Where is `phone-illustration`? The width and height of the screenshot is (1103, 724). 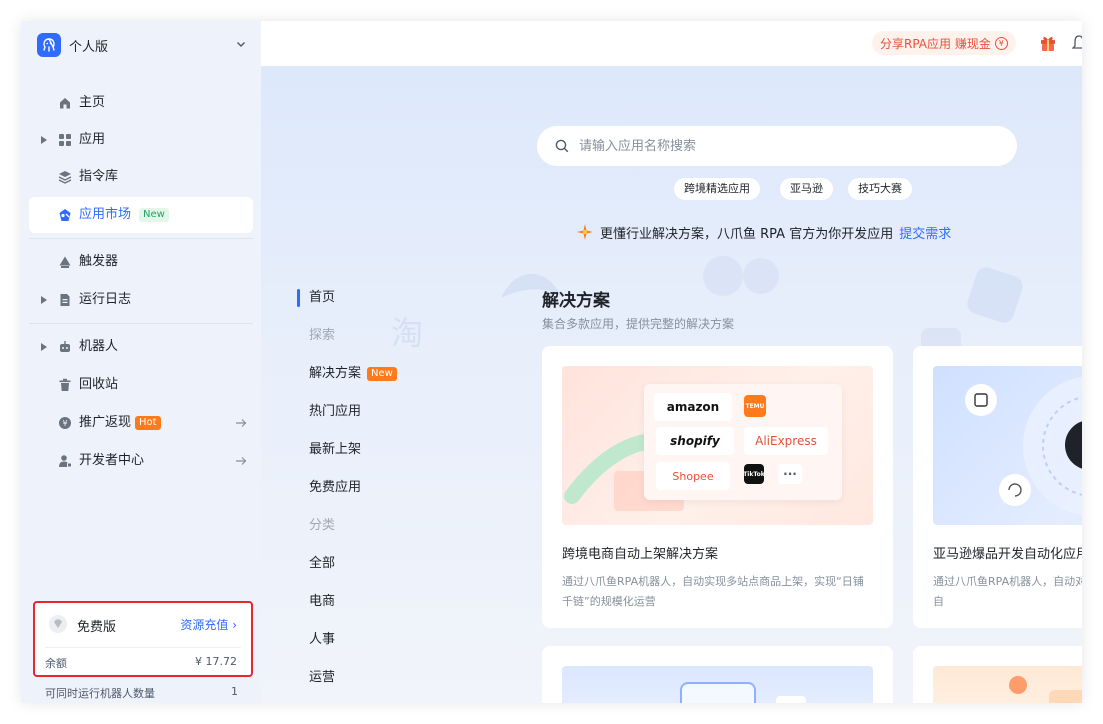 phone-illustration is located at coordinates (718, 692).